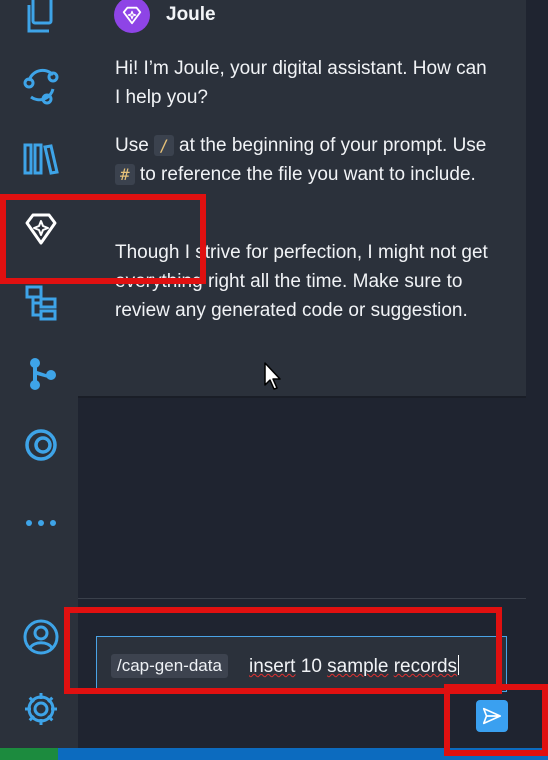 This screenshot has height=760, width=548. What do you see at coordinates (41, 637) in the screenshot?
I see `account-icon` at bounding box center [41, 637].